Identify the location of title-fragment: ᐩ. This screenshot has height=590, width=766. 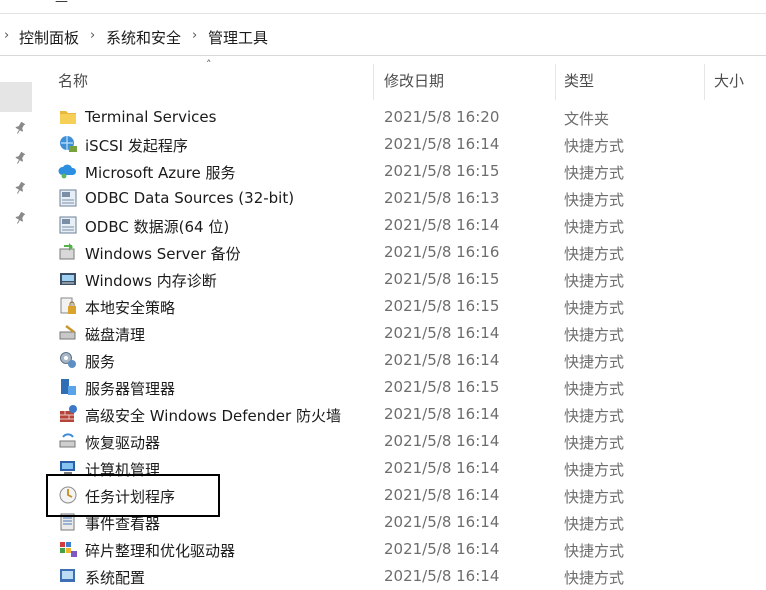
(7, 4).